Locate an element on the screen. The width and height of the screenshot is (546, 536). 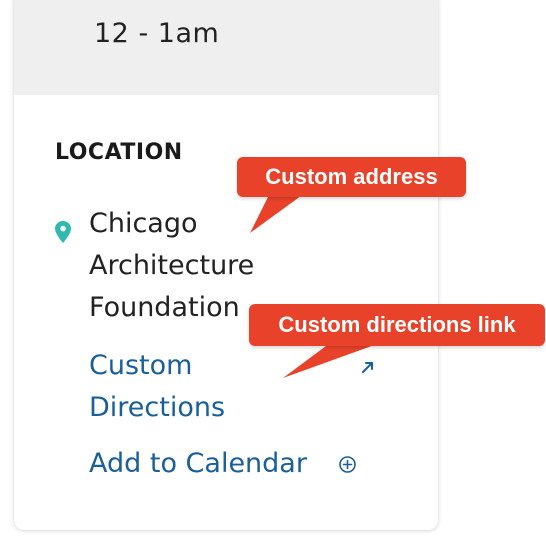
callout-custom-address-text: Custom address is located at coordinates (351, 176).